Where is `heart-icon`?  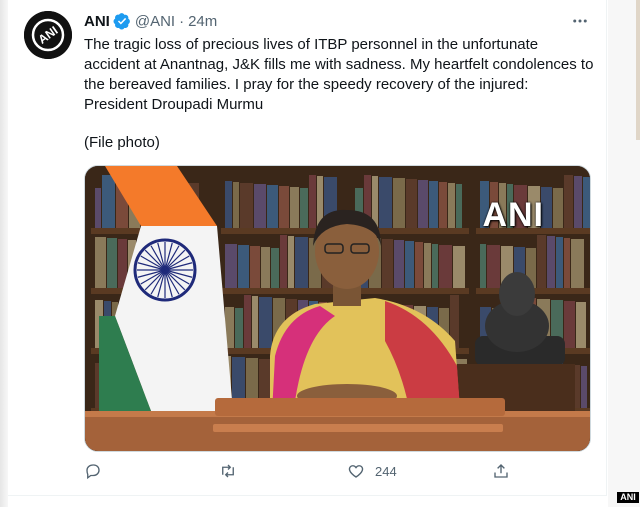
heart-icon is located at coordinates (356, 471).